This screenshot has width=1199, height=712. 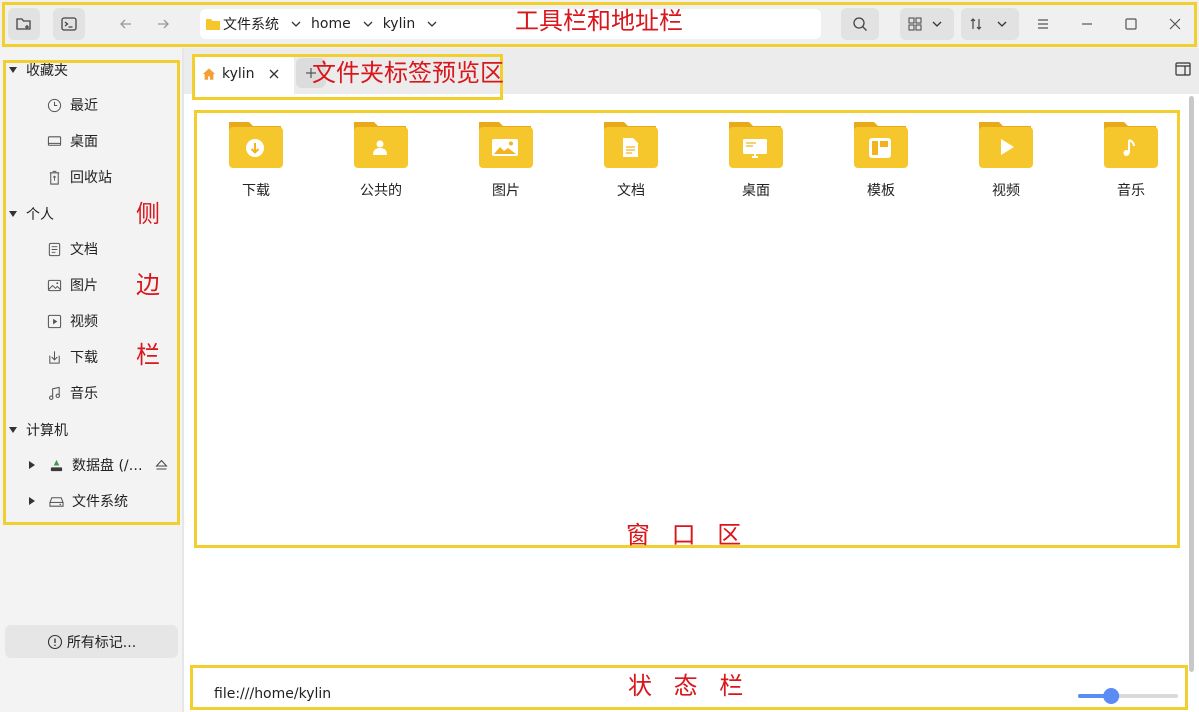 I want to click on annotation-label-sidebar-3: 栏, so click(x=148, y=355).